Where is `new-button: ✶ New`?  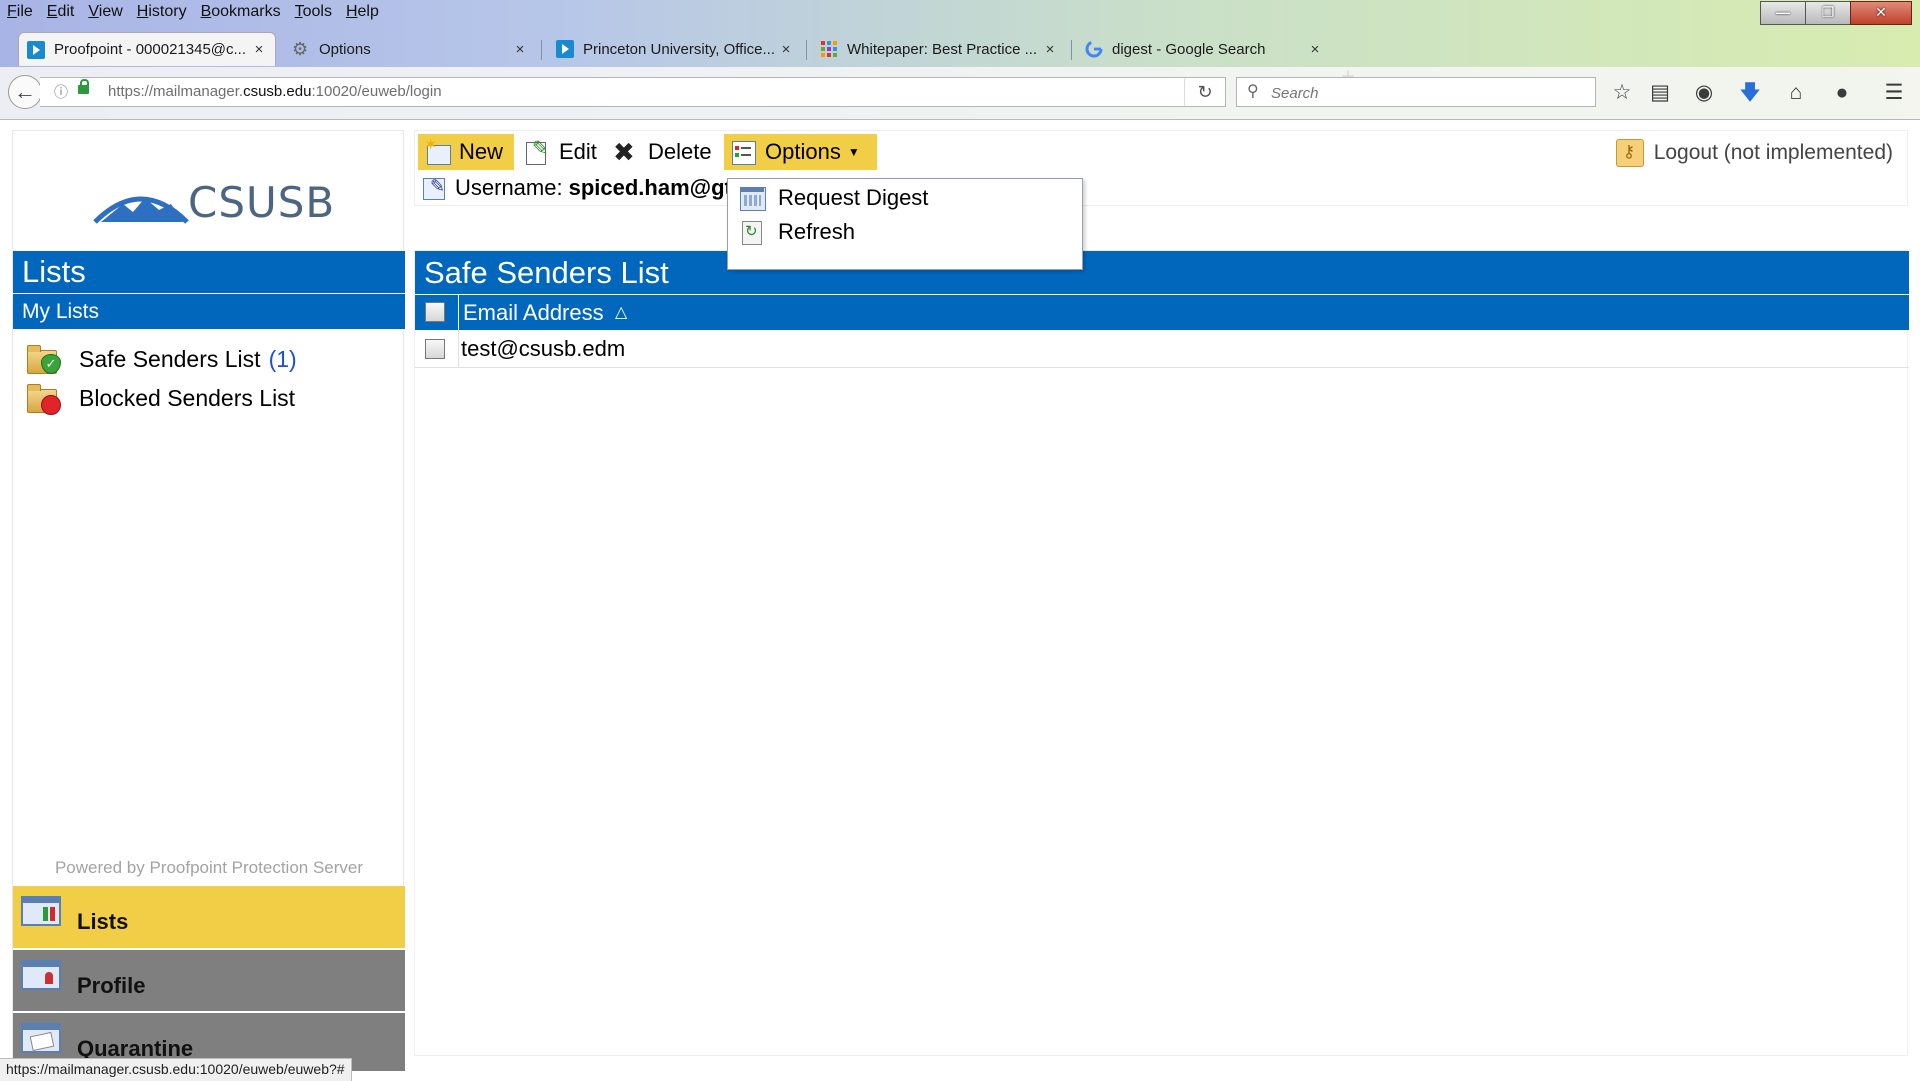 new-button: ✶ New is located at coordinates (466, 152).